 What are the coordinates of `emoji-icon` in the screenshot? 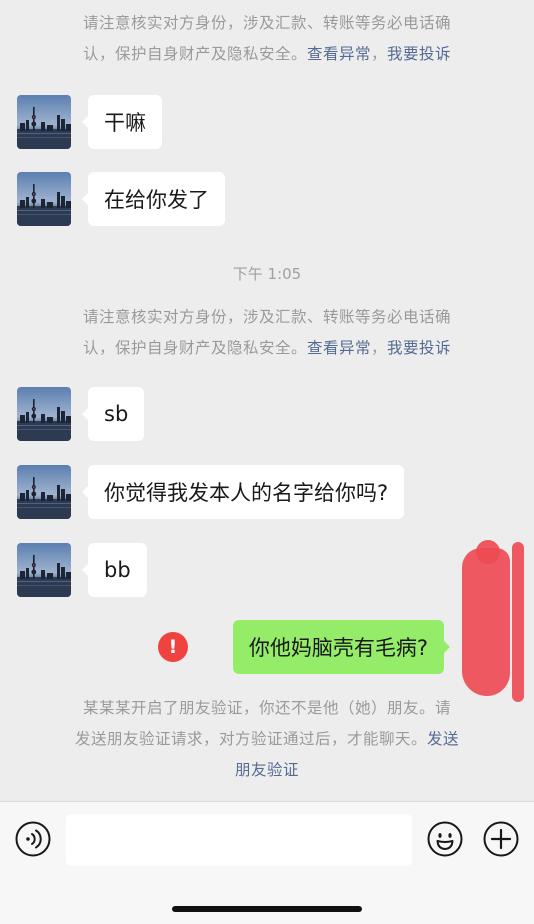 It's located at (445, 839).